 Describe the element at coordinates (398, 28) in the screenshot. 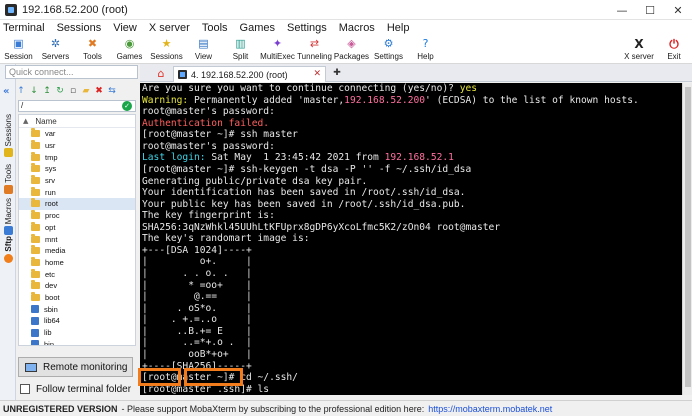

I see `menu-help: Help` at that location.